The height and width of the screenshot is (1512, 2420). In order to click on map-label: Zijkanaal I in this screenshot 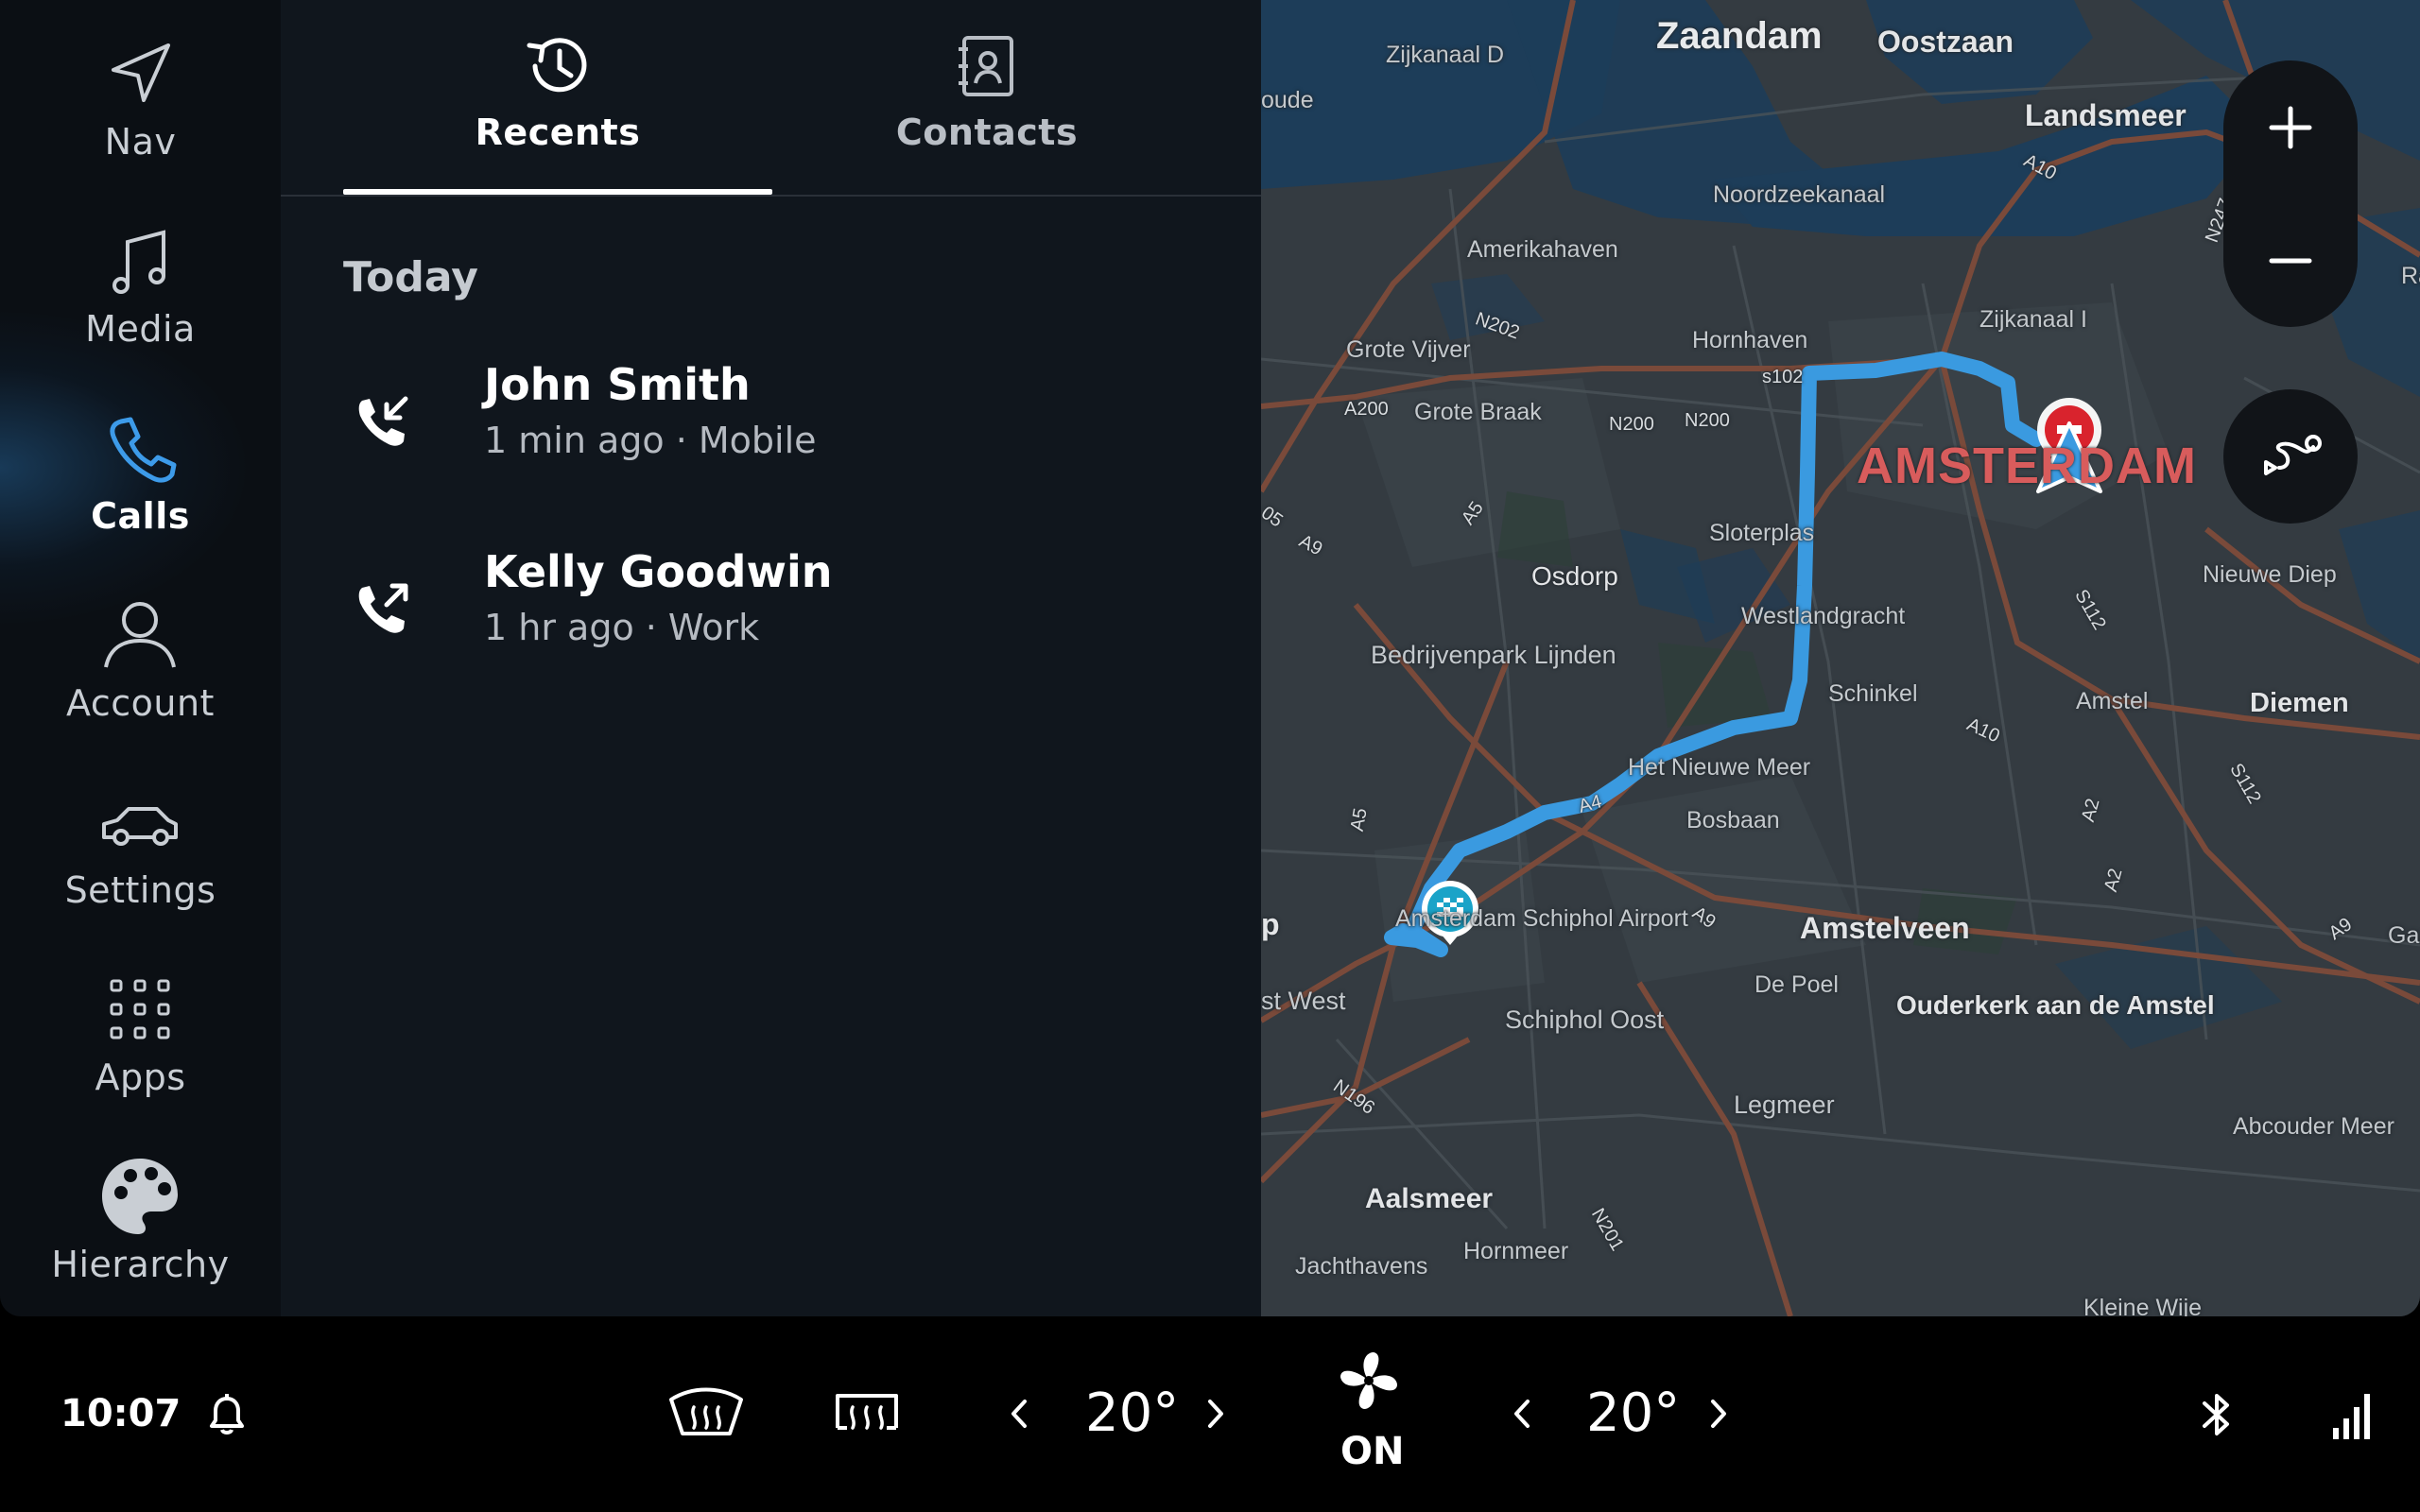, I will do `click(2033, 319)`.